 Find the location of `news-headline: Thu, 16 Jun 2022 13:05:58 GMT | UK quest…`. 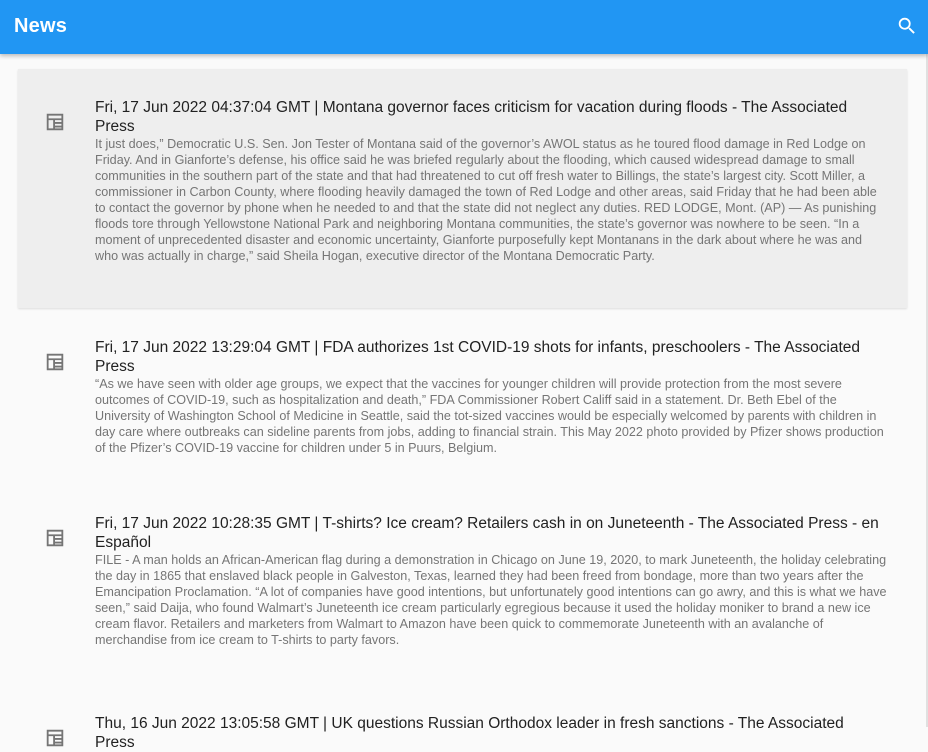

news-headline: Thu, 16 Jun 2022 13:05:58 GMT | UK quest… is located at coordinates (469, 733).